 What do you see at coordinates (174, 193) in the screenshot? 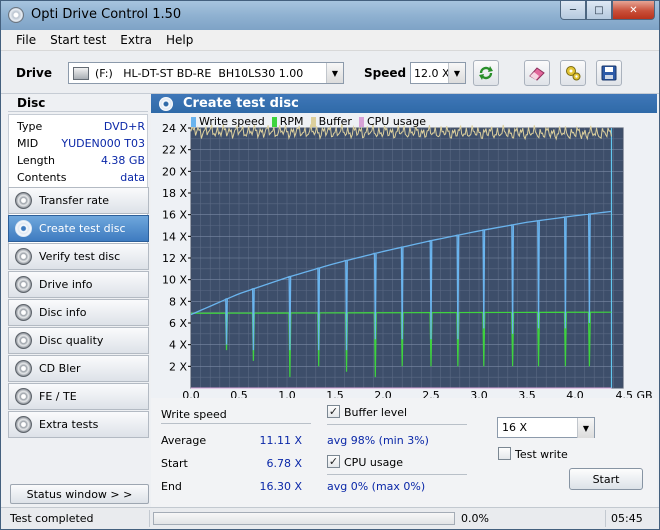
I see `y-tick-label: 18 X` at bounding box center [174, 193].